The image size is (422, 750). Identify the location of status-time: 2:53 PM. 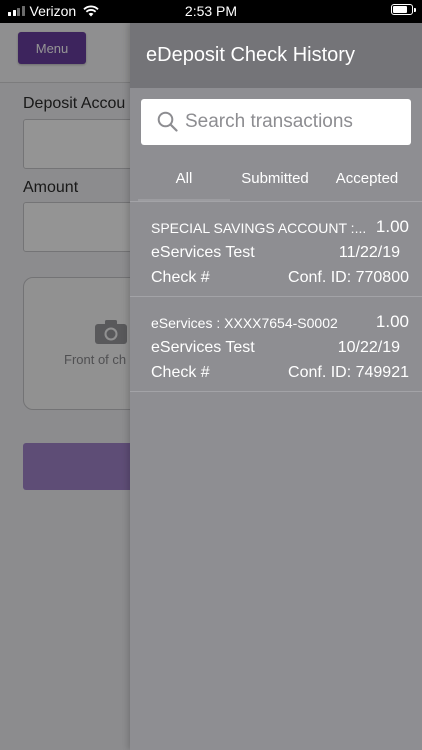
(211, 11).